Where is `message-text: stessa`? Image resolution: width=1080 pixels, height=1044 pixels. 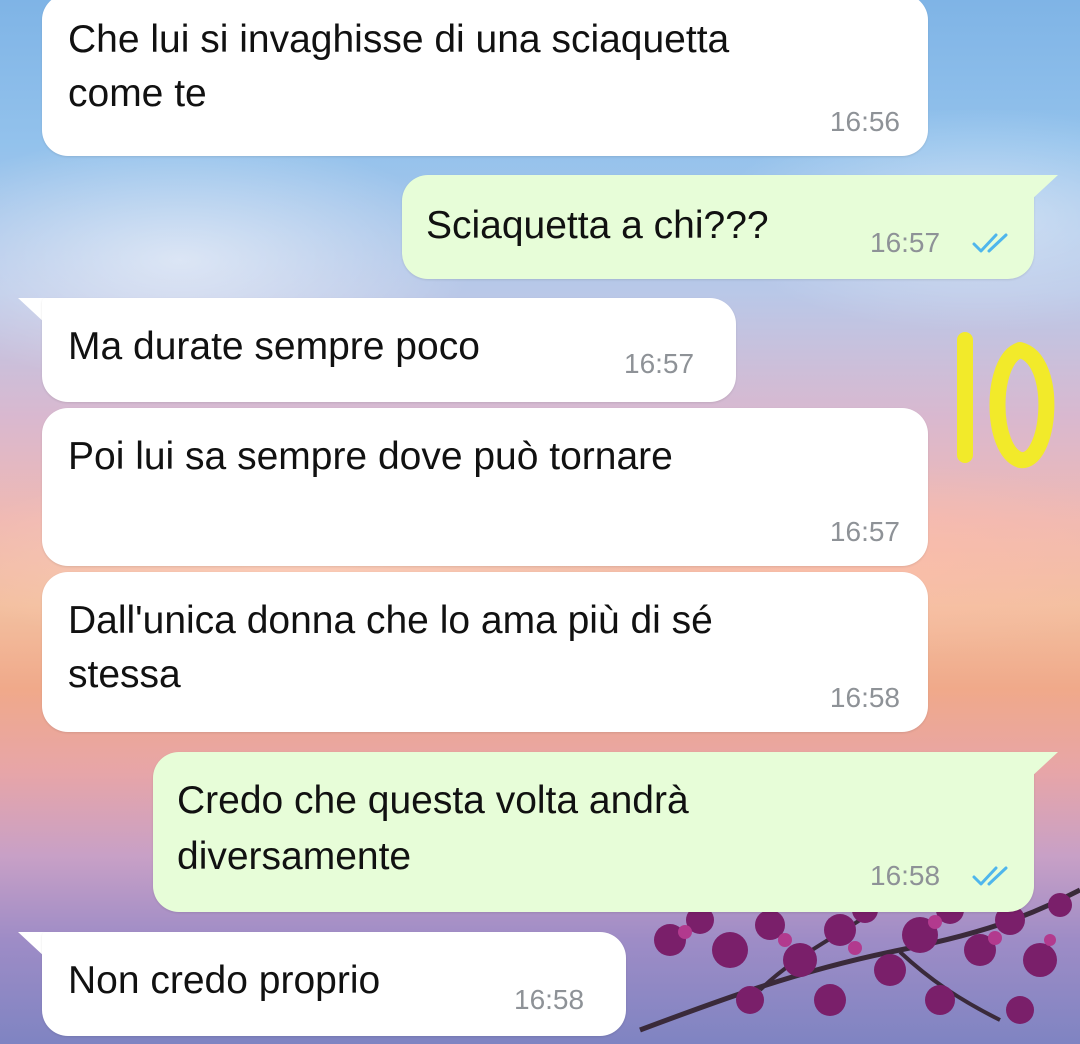 message-text: stessa is located at coordinates (124, 674).